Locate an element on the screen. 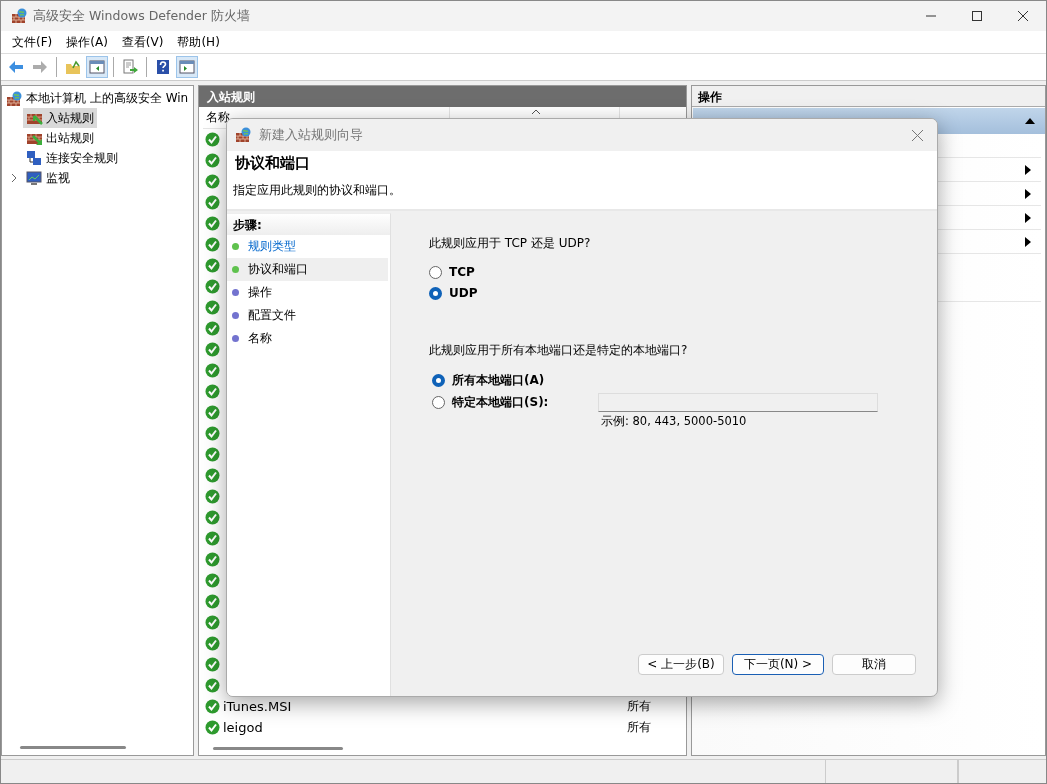 This screenshot has height=784, width=1047. panel-header: 操作 is located at coordinates (868, 96).